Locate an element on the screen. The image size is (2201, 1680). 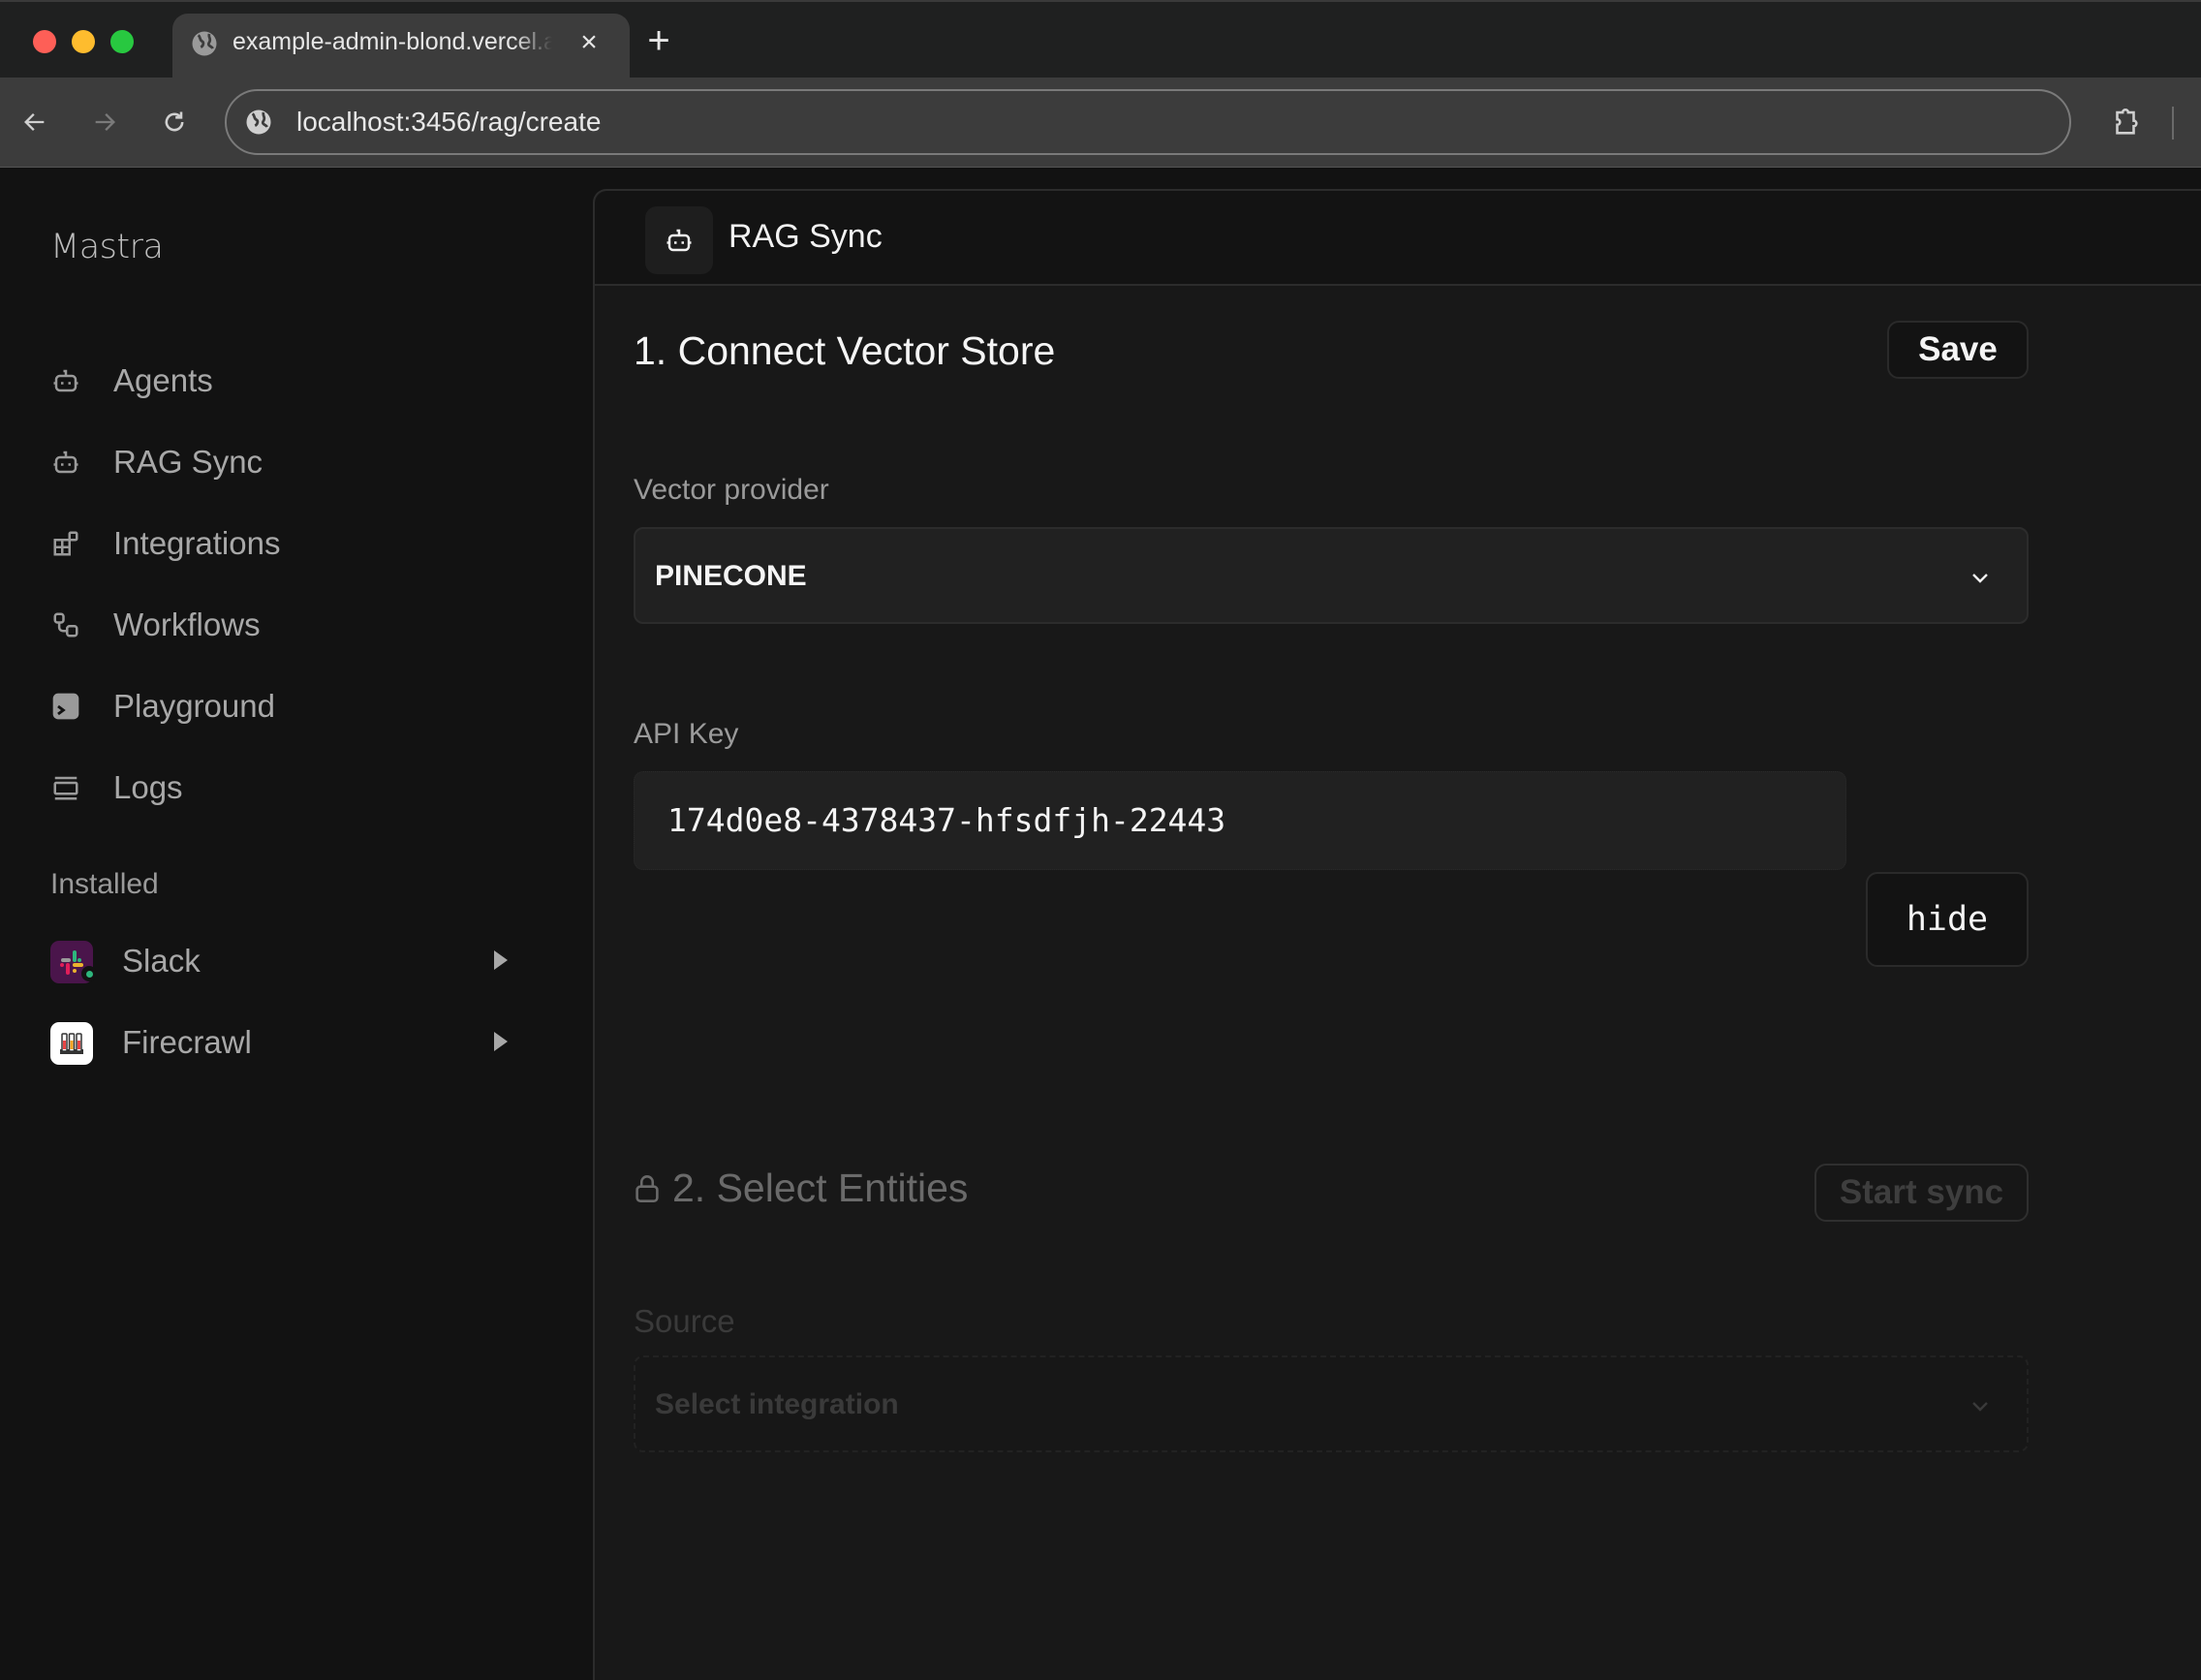
toolbar-divider is located at coordinates (2173, 124).